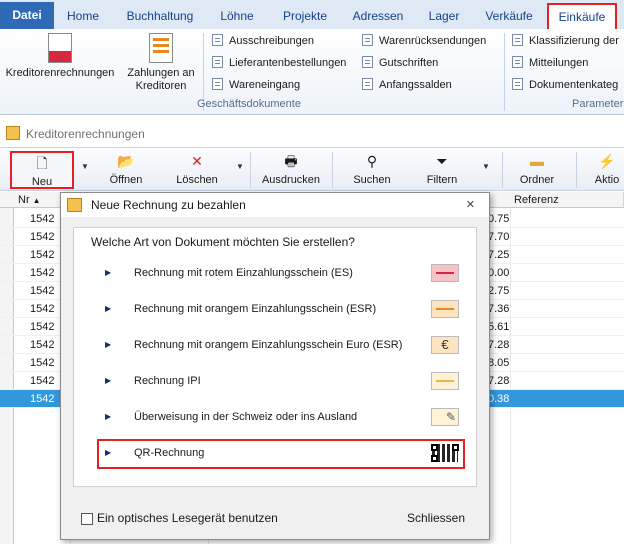 The height and width of the screenshot is (544, 624). What do you see at coordinates (607, 170) in the screenshot?
I see `actions-button: ⚡ Aktio` at bounding box center [607, 170].